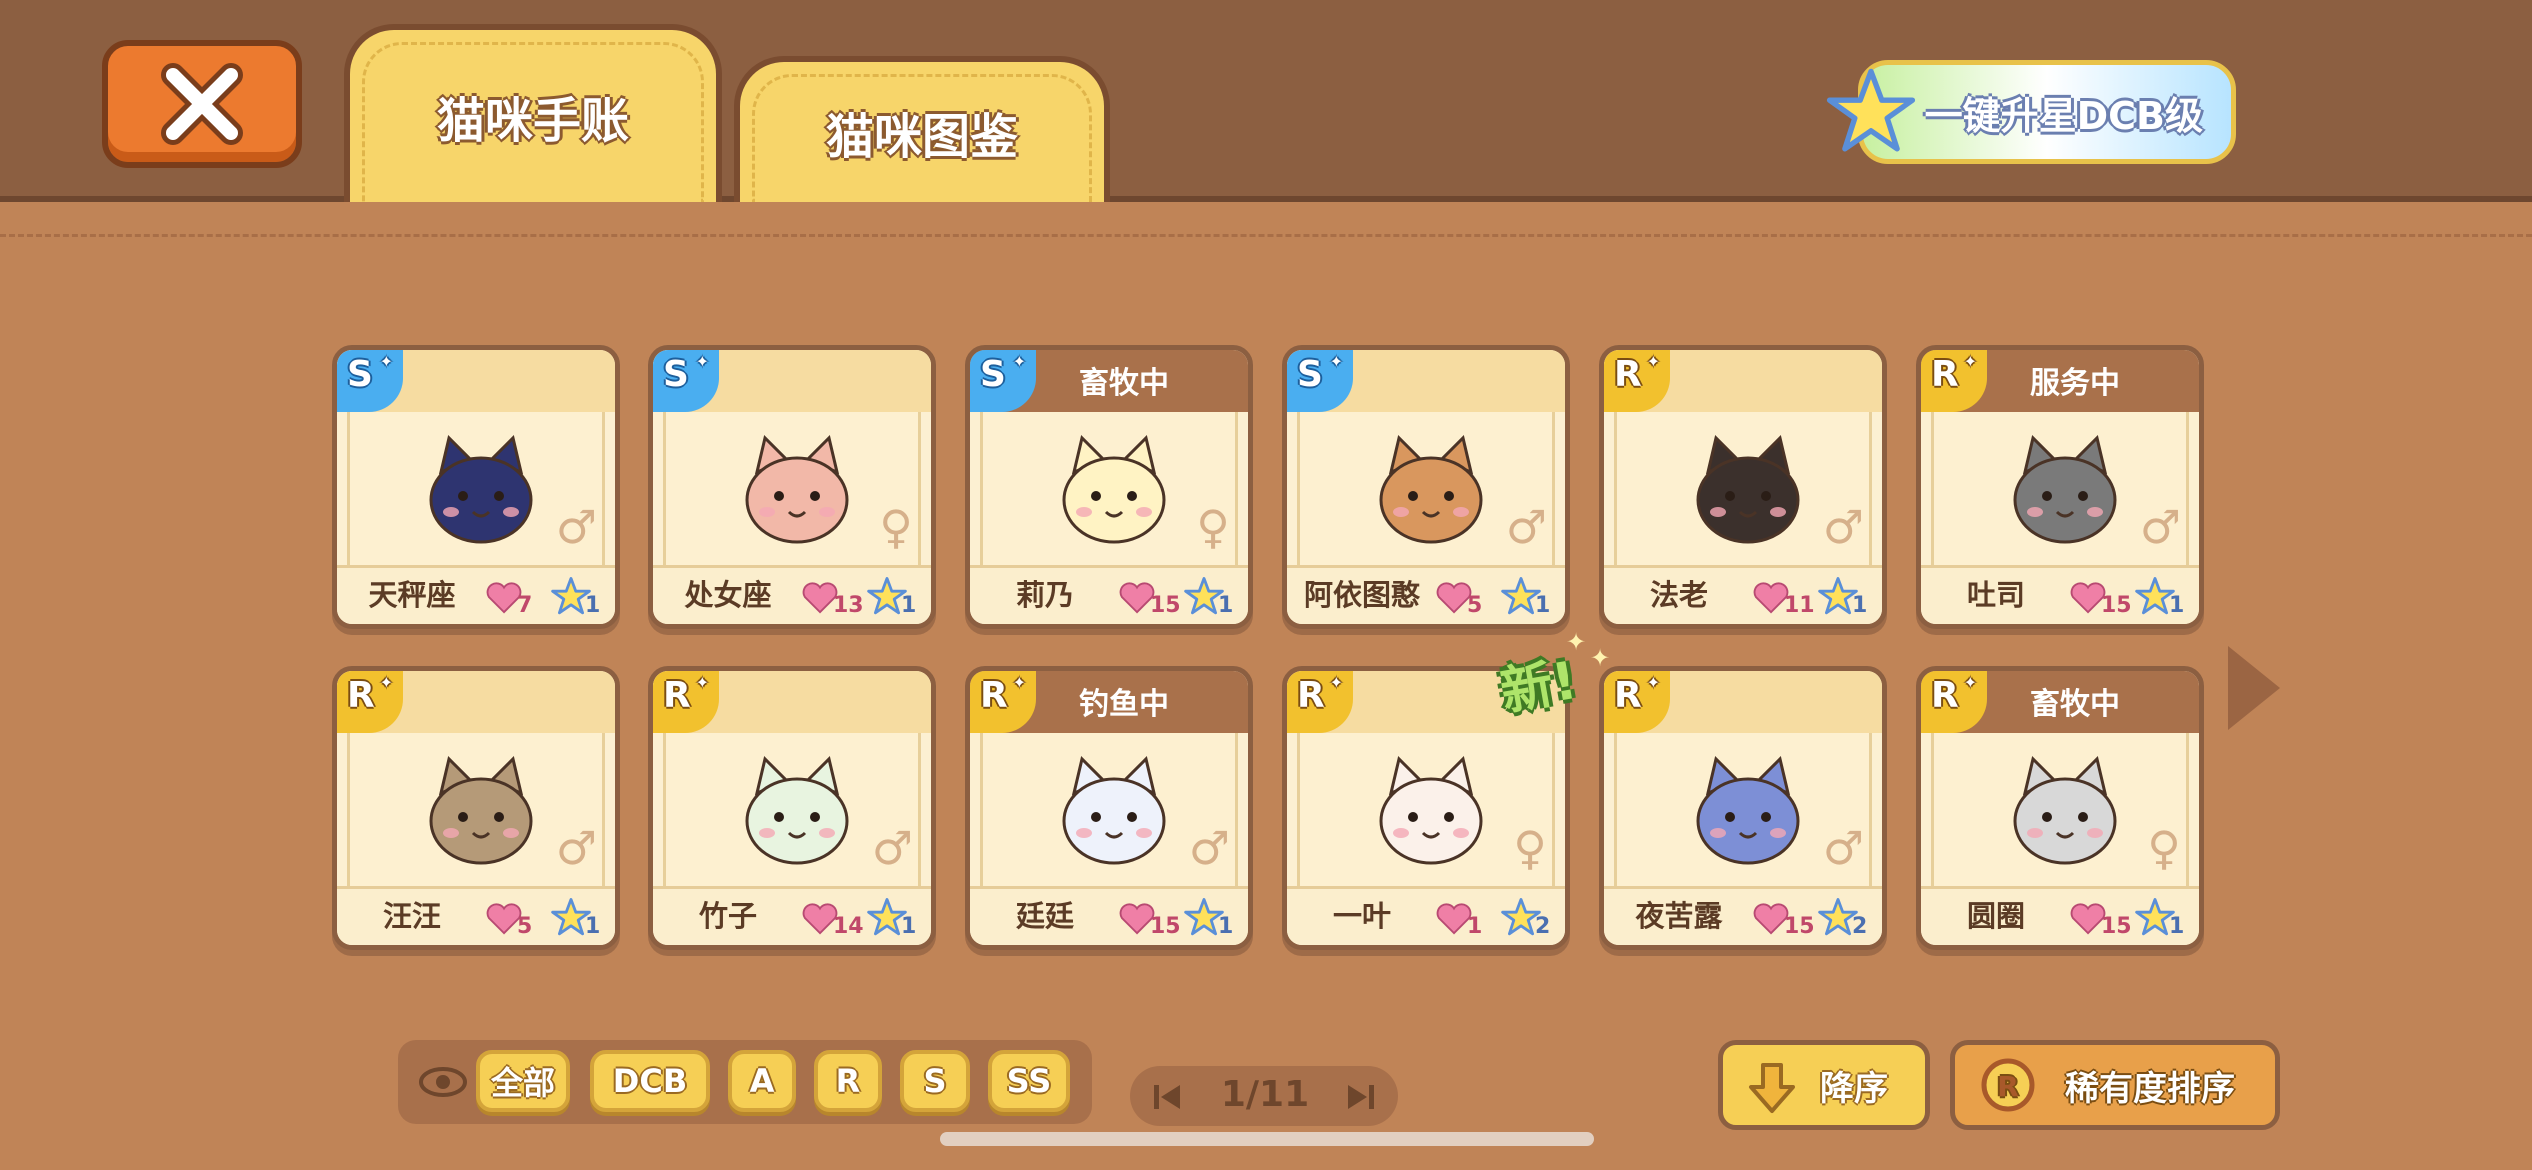  I want to click on cat-name: 吐司, so click(1995, 595).